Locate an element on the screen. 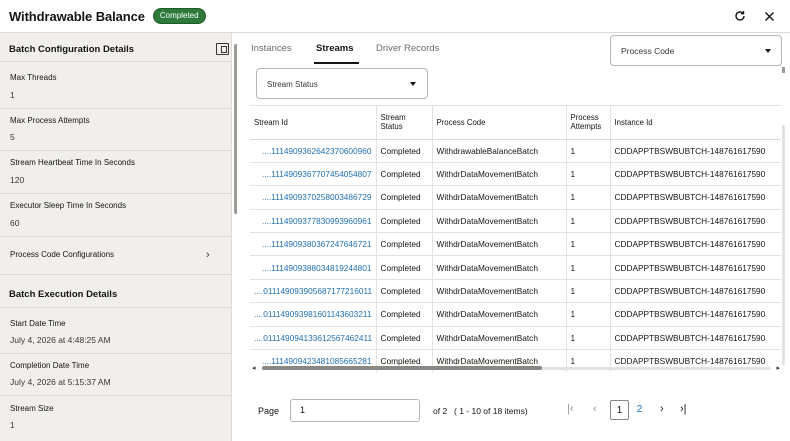  stream-id-link: ....1114909388034819244801 is located at coordinates (313, 267).